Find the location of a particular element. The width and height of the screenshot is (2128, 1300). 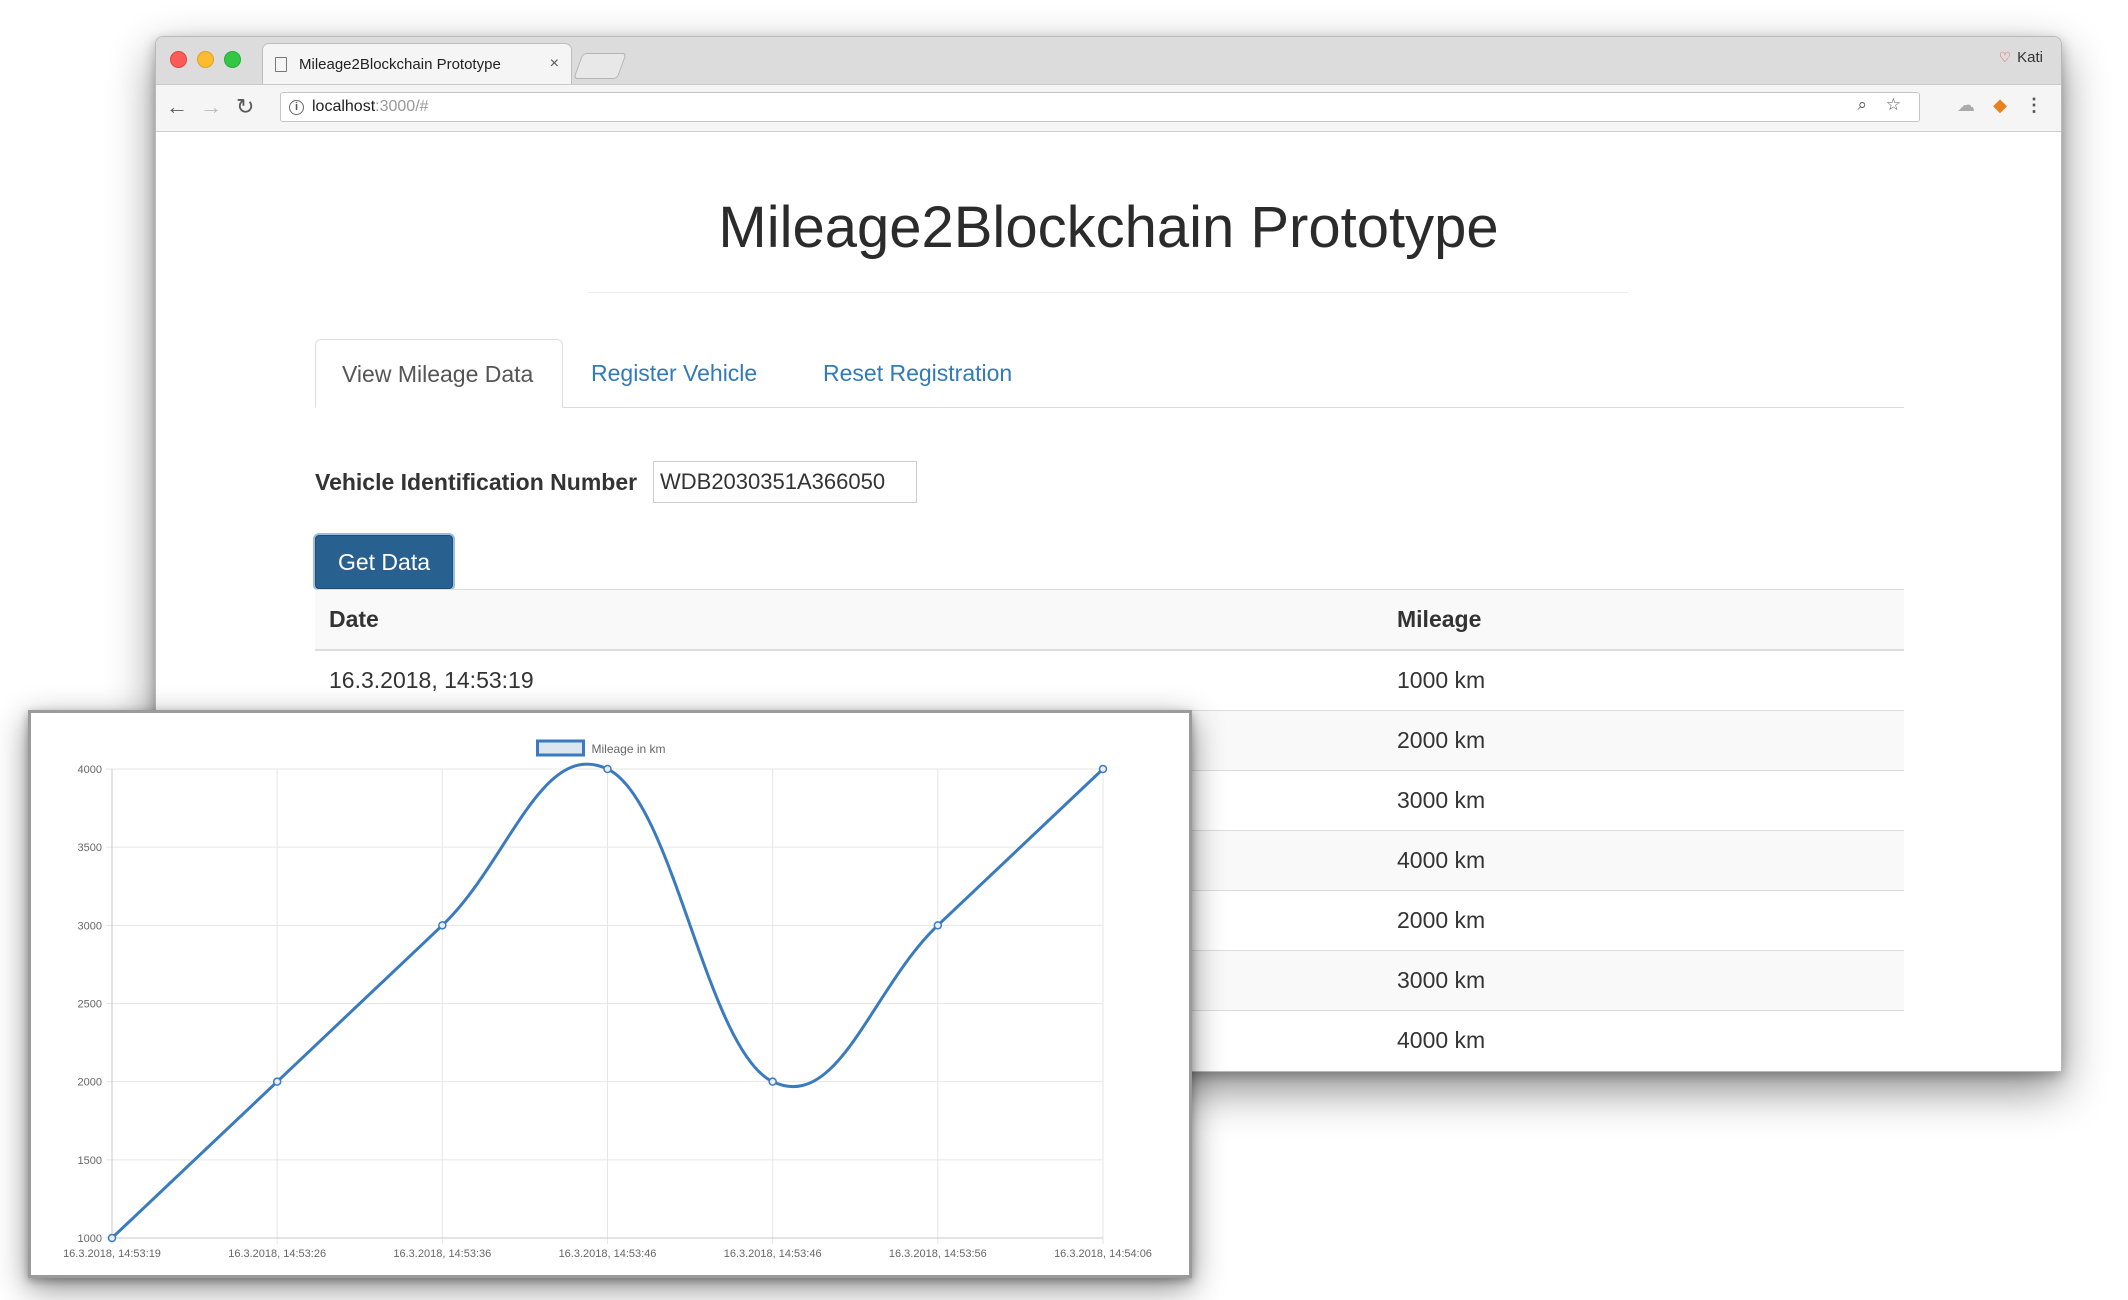

date-cell: 16.3.2018, 14:53:19 is located at coordinates (849, 680).